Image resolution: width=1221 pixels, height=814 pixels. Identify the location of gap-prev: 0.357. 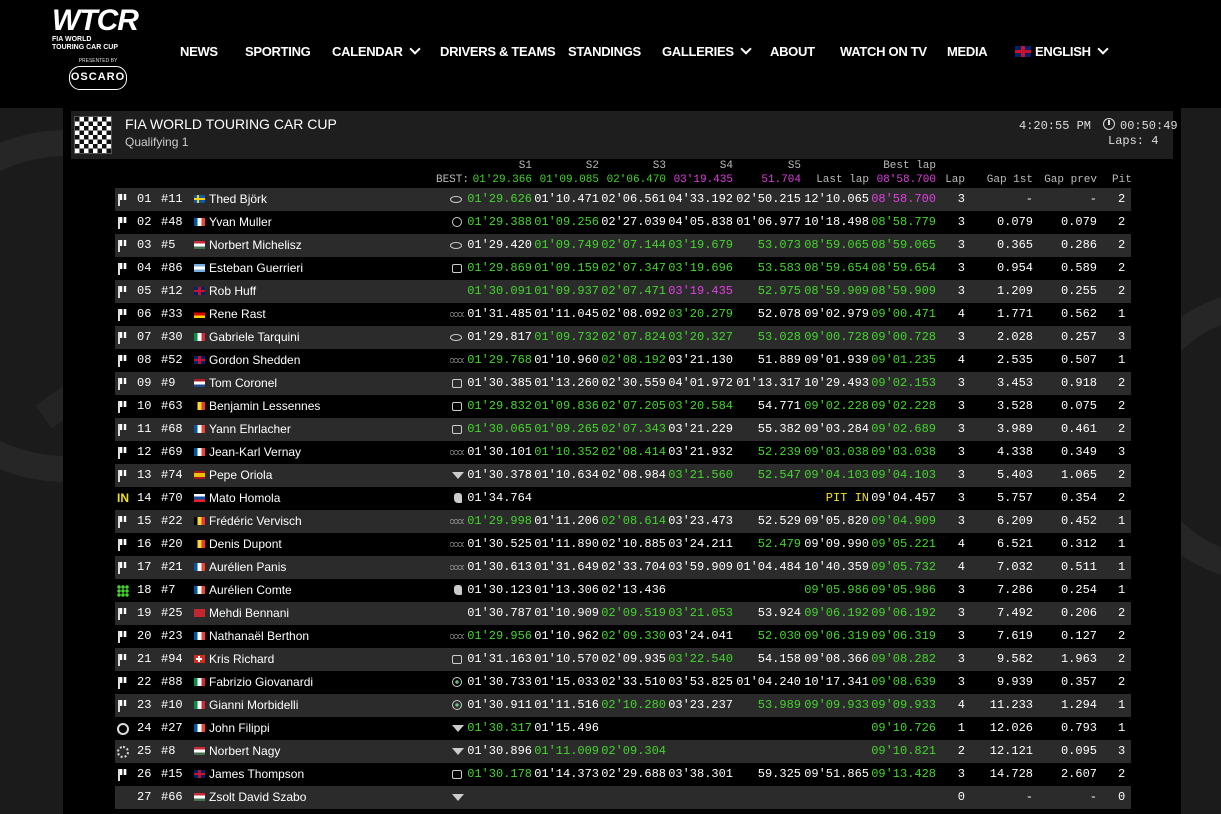
(1078, 682).